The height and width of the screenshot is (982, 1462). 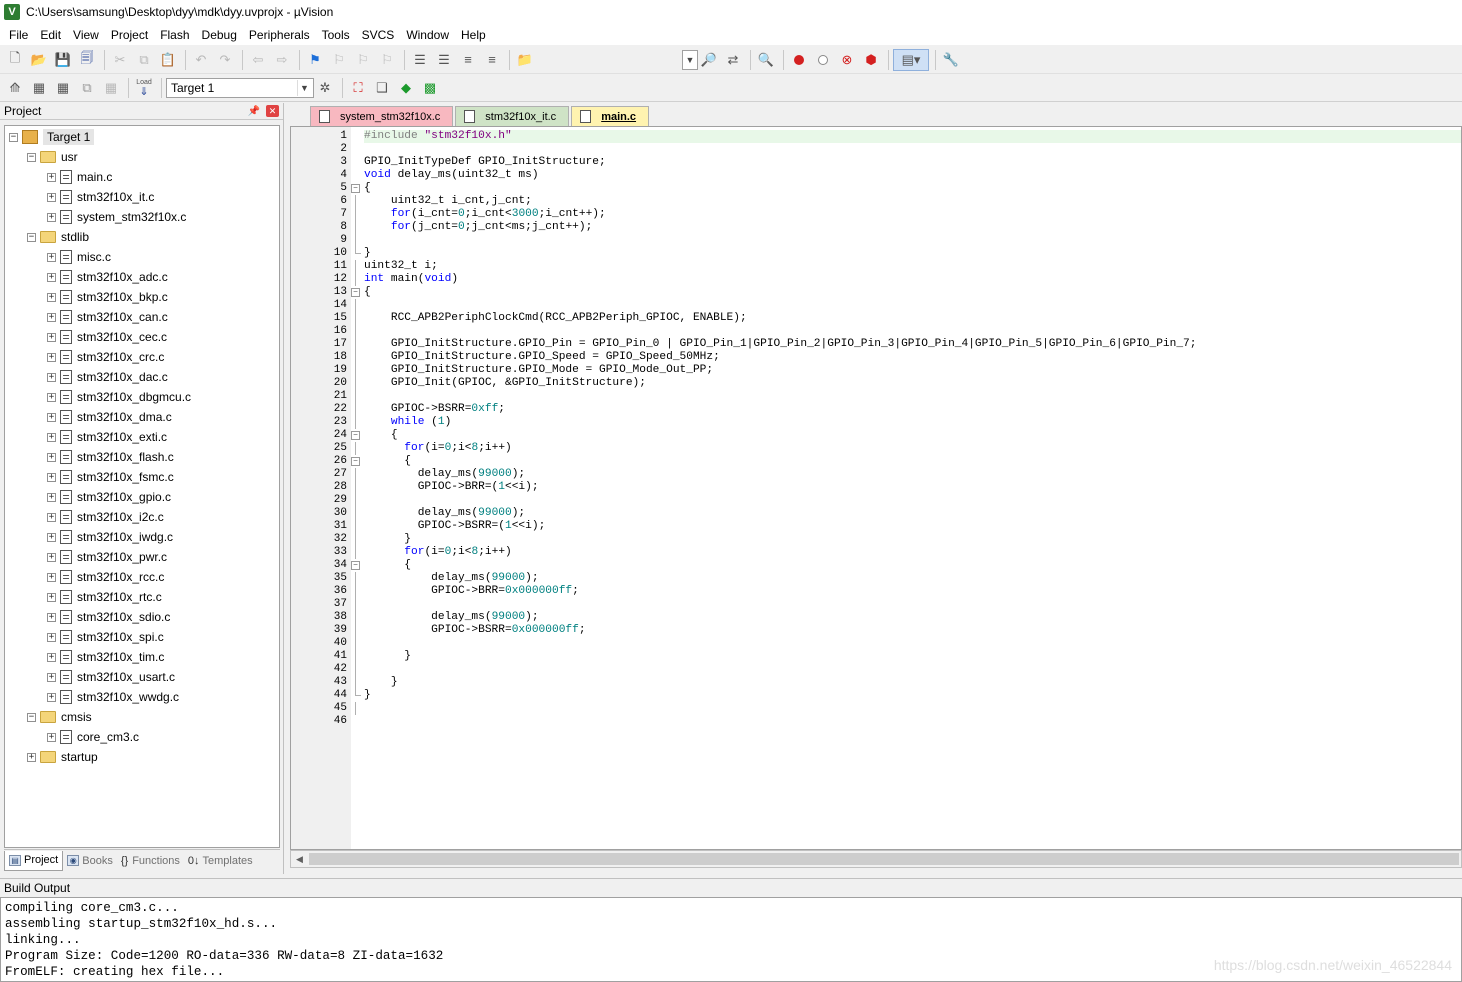 What do you see at coordinates (387, 60) in the screenshot?
I see `clear-bookmarks-icon: ⚐` at bounding box center [387, 60].